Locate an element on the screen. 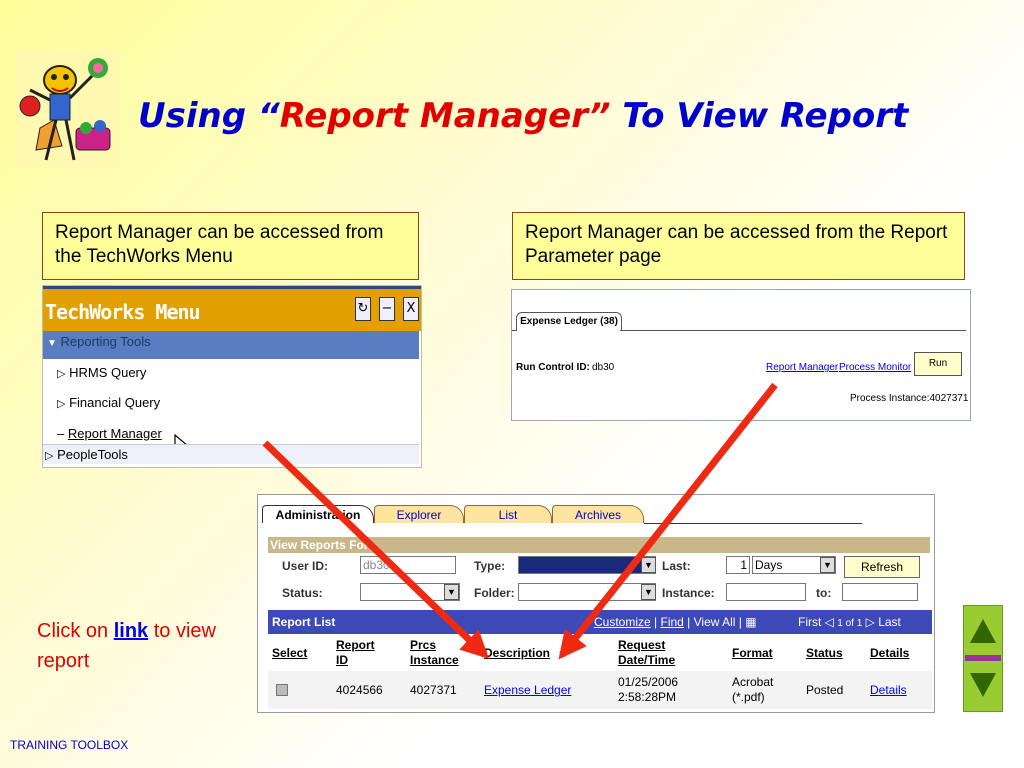 This screenshot has width=1024, height=768. tab-explorer: Explorer is located at coordinates (419, 514).